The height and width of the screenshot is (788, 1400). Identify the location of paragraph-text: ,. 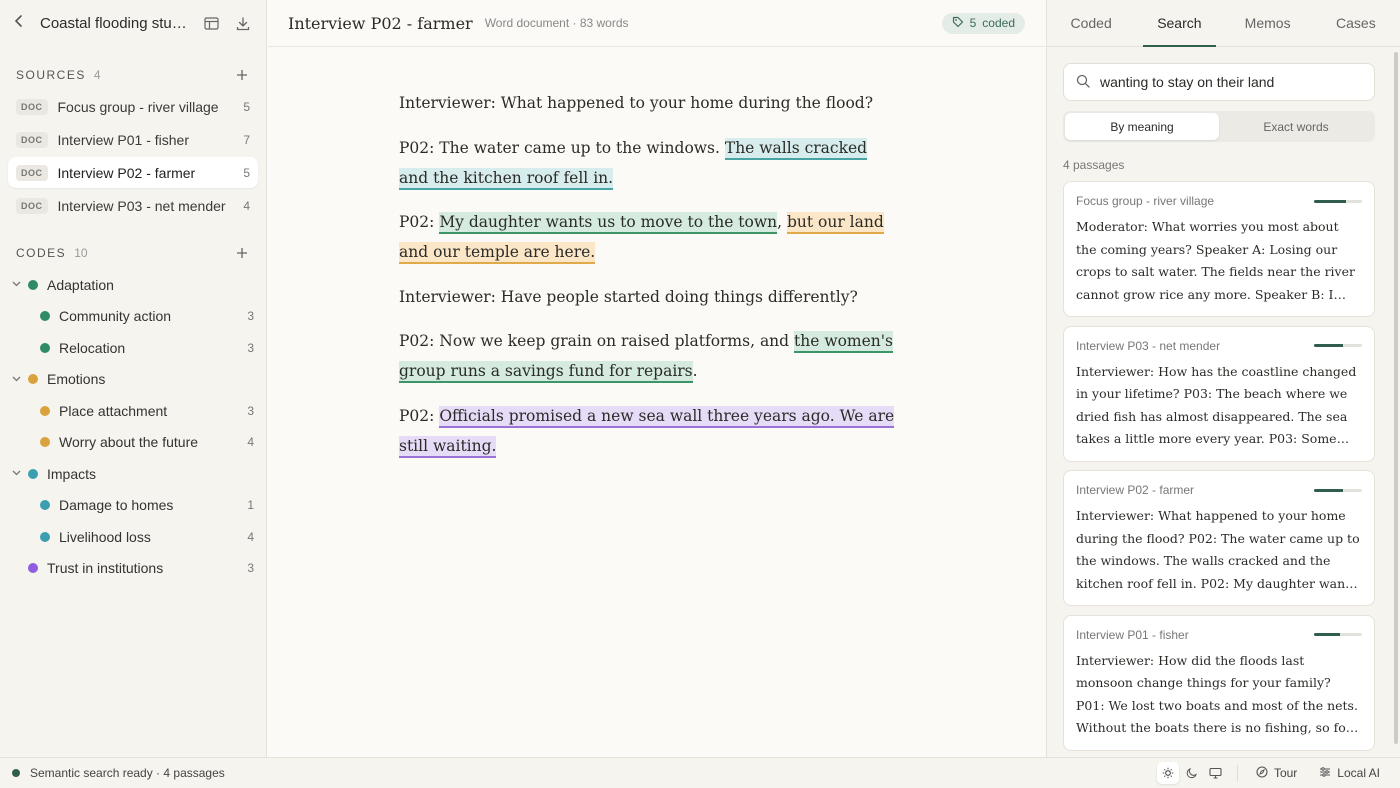
(782, 222).